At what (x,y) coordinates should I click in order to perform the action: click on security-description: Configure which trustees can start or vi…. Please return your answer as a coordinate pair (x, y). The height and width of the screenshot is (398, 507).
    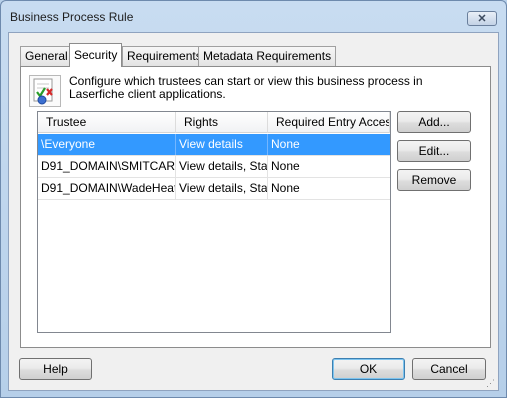
    Looking at the image, I should click on (246, 87).